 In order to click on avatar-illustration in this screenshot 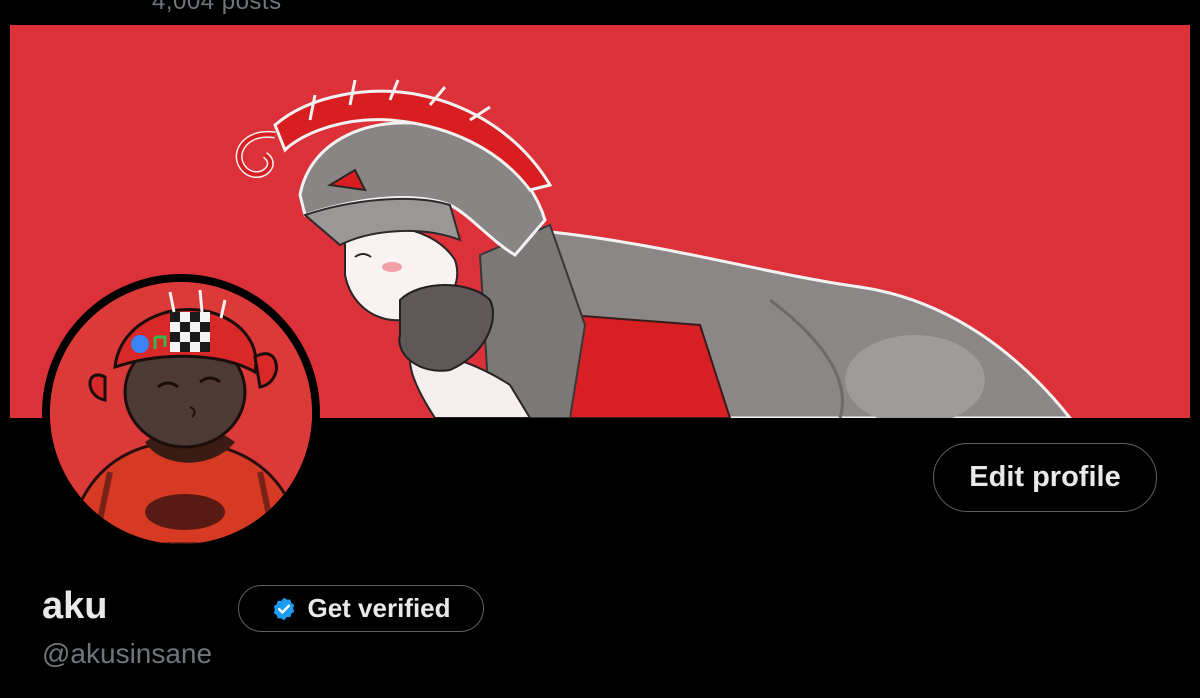, I will do `click(181, 413)`.